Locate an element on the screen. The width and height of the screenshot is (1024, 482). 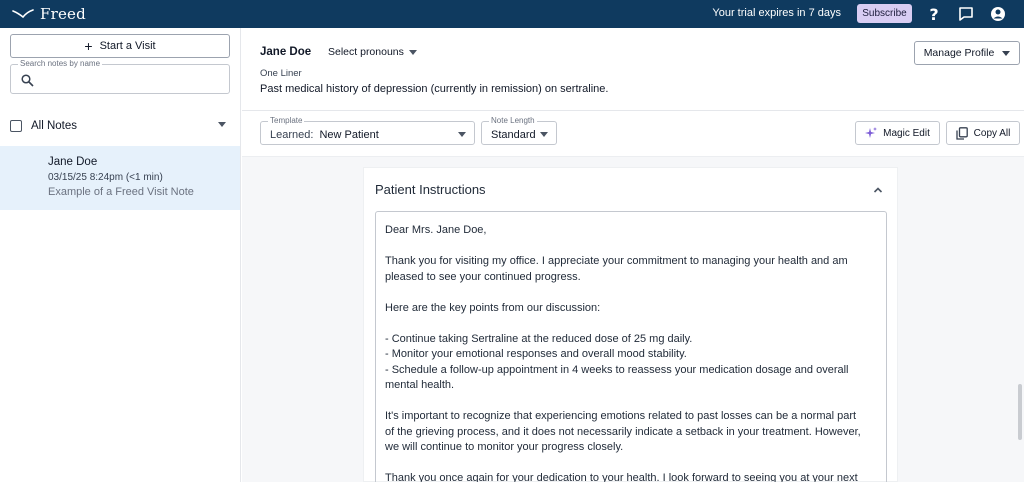
patient-name: Jane Doe is located at coordinates (286, 52).